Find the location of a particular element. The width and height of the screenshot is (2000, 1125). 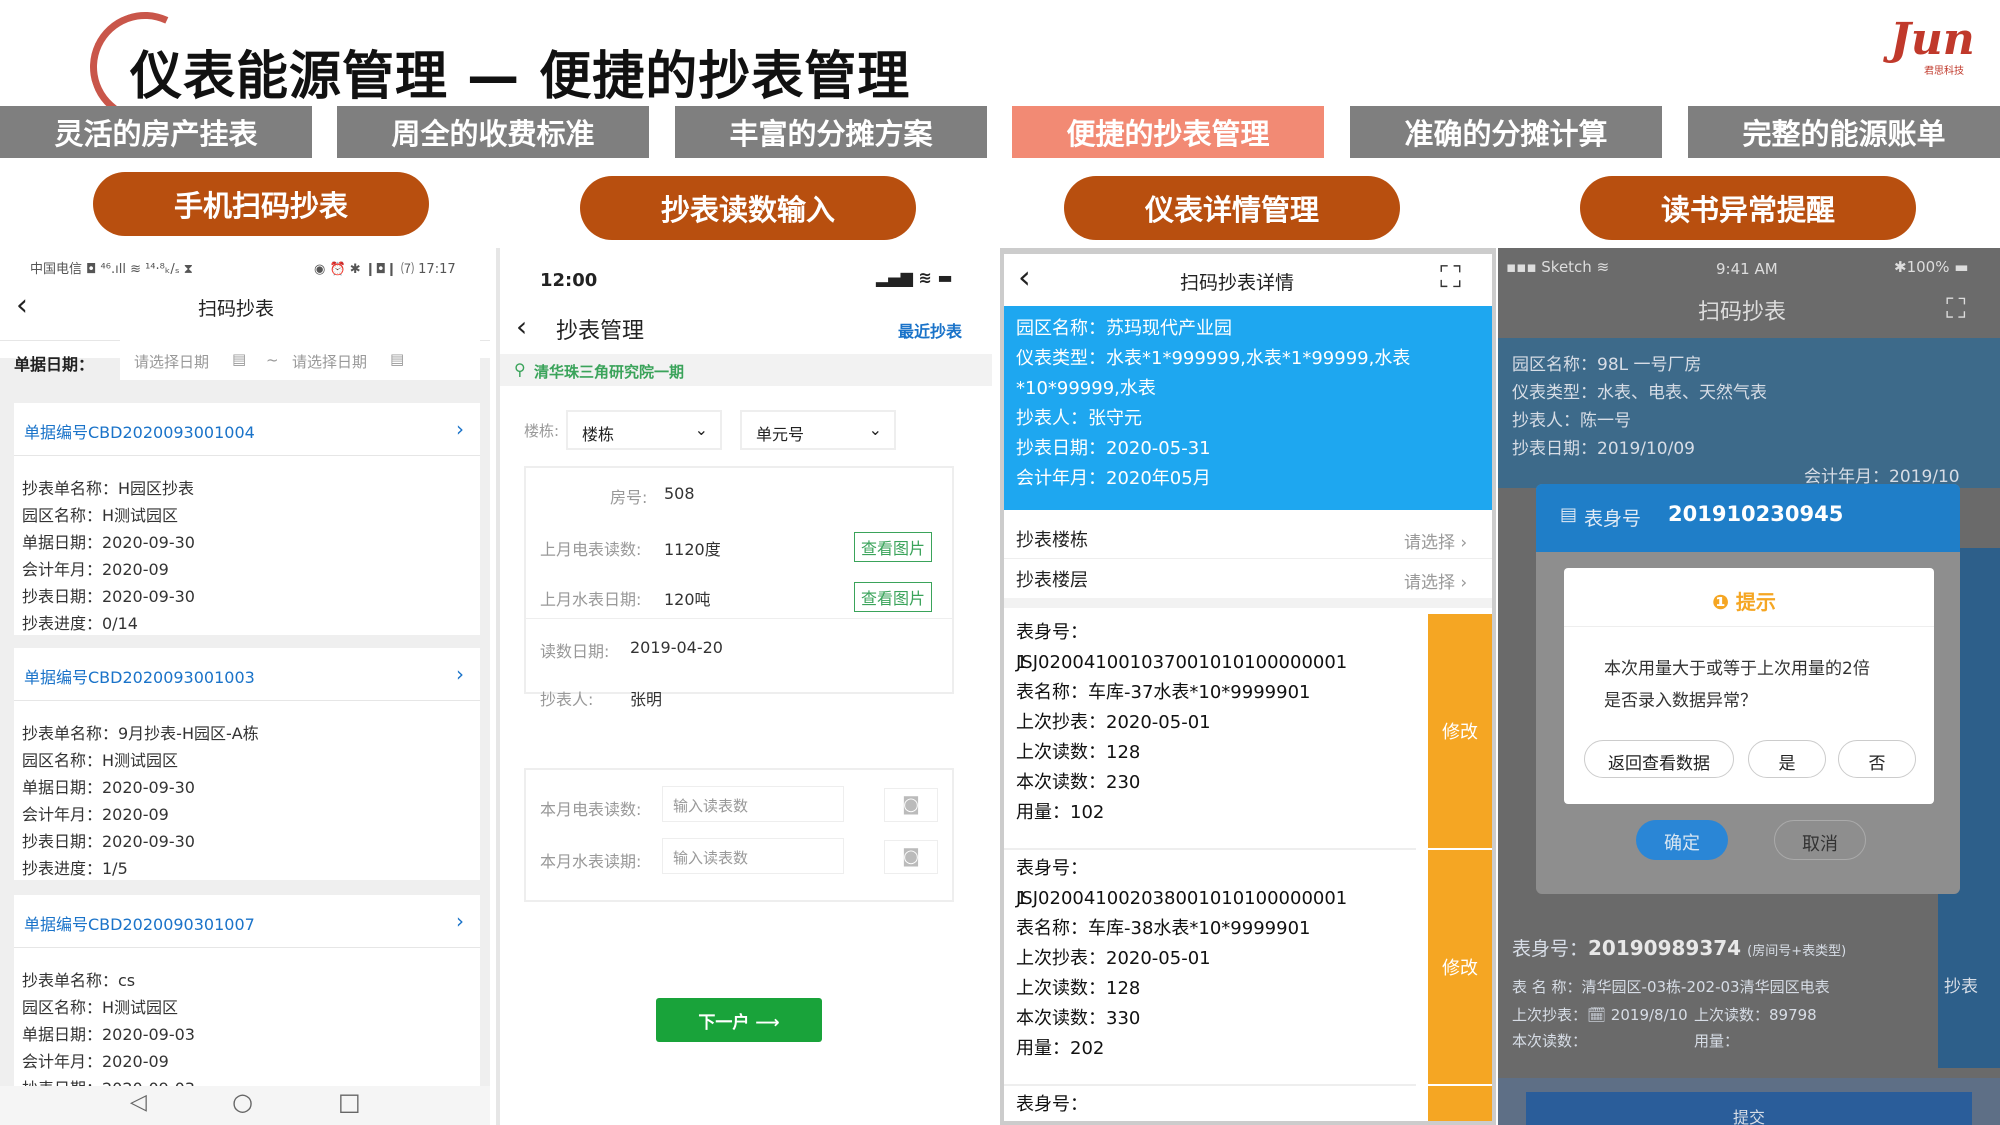

feature-abnormal-alert: 读书异常提醒 is located at coordinates (1748, 208).